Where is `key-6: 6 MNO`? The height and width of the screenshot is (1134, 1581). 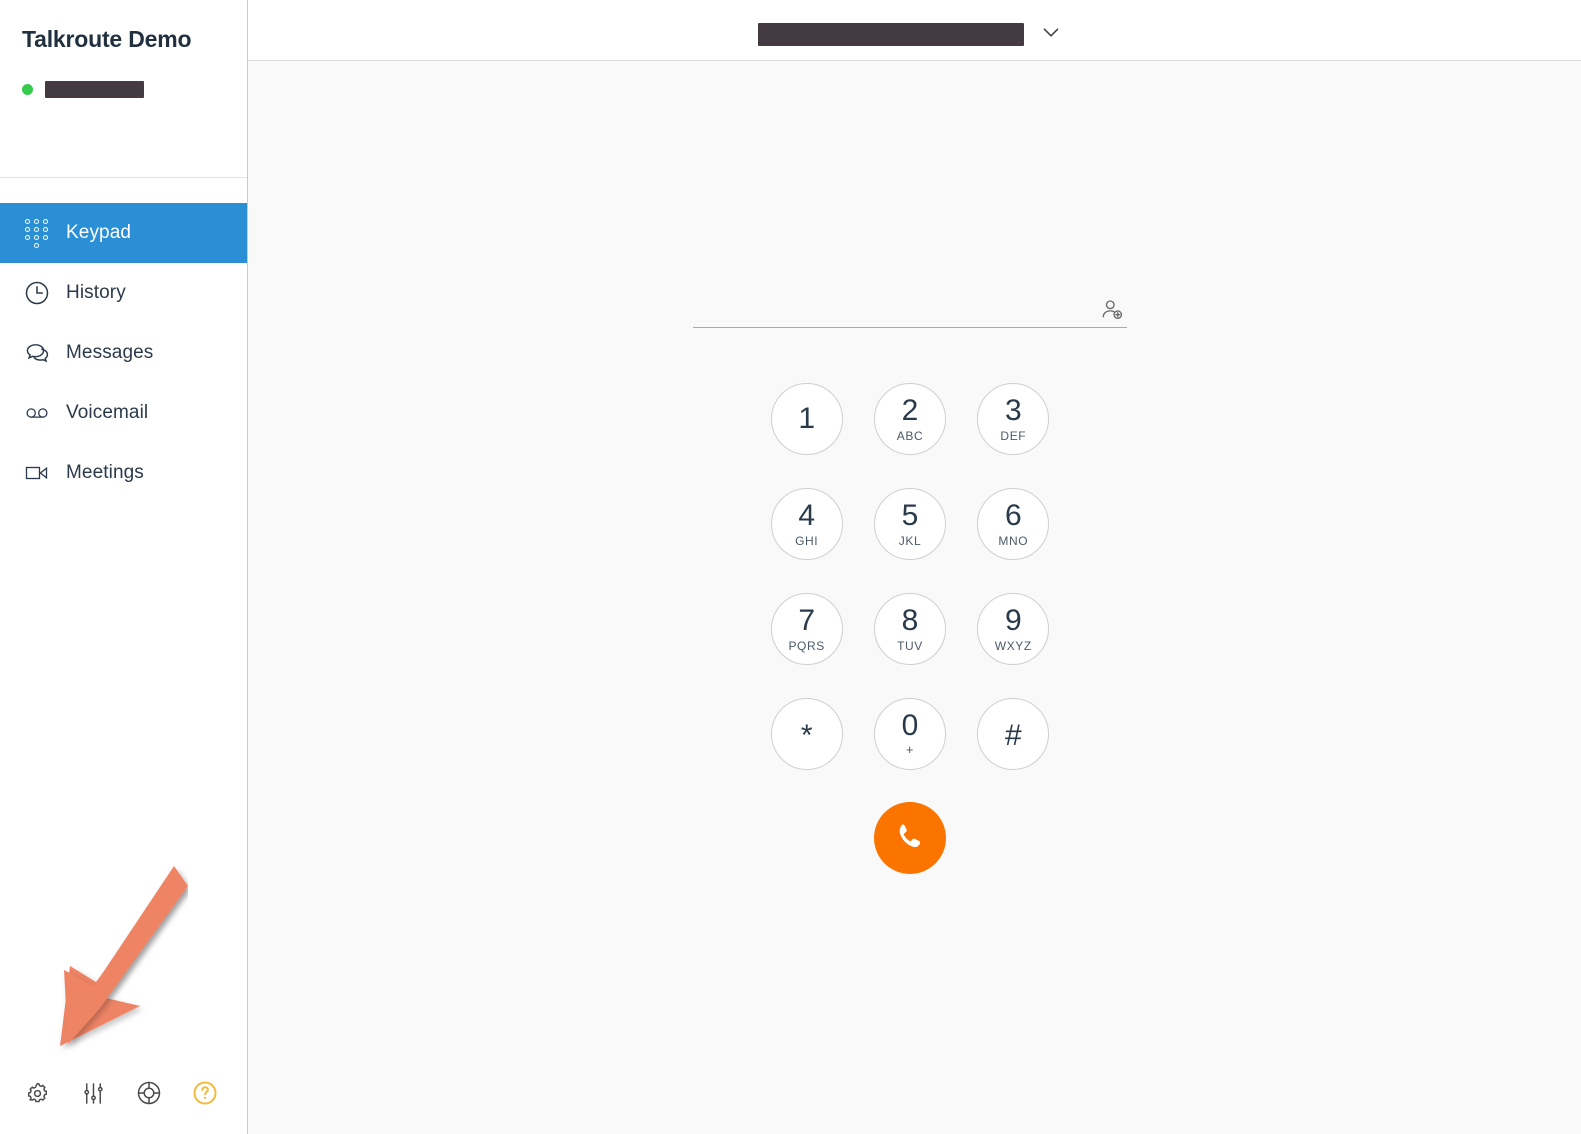
key-6: 6 MNO is located at coordinates (1013, 524).